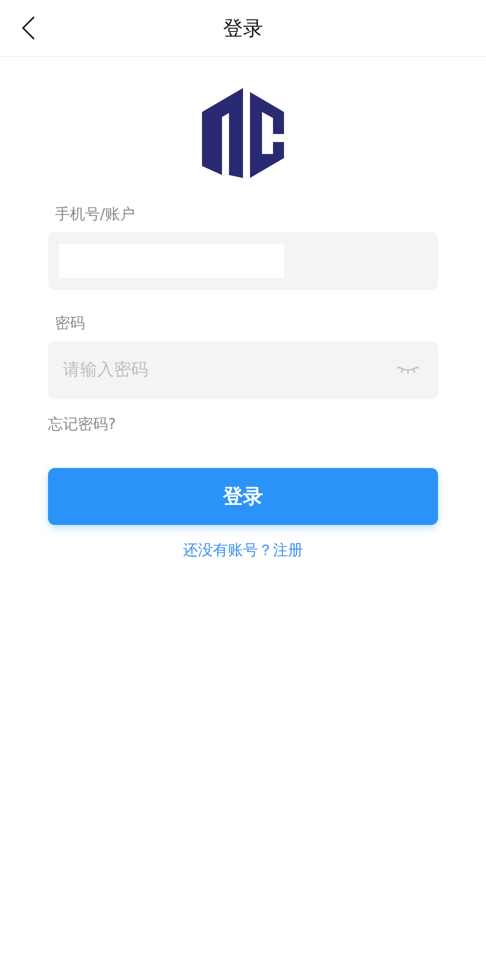 This screenshot has height=969, width=486. Describe the element at coordinates (82, 424) in the screenshot. I see `forgot-password-link: 忘记密码?` at that location.